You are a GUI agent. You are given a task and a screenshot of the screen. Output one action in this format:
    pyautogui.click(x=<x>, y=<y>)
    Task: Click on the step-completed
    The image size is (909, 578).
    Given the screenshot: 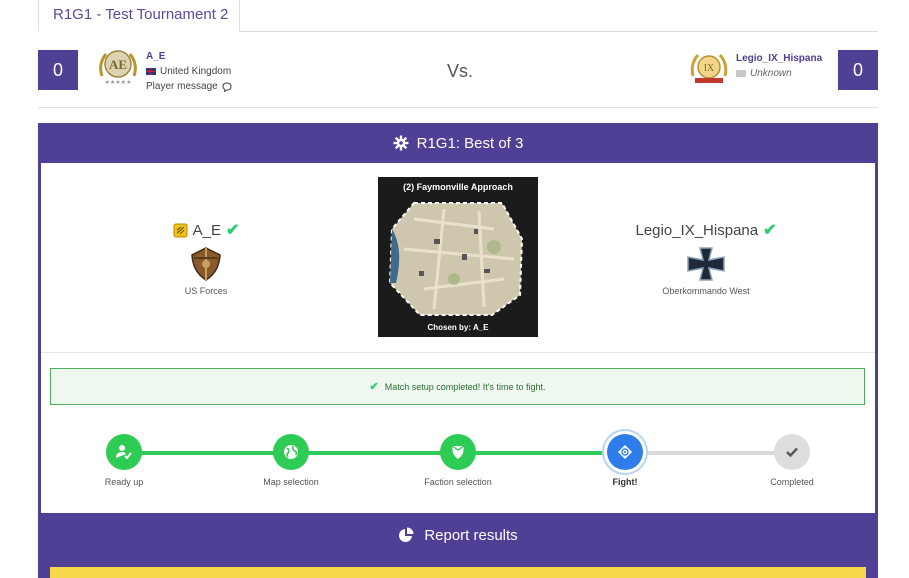 What is the action you would take?
    pyautogui.click(x=792, y=452)
    